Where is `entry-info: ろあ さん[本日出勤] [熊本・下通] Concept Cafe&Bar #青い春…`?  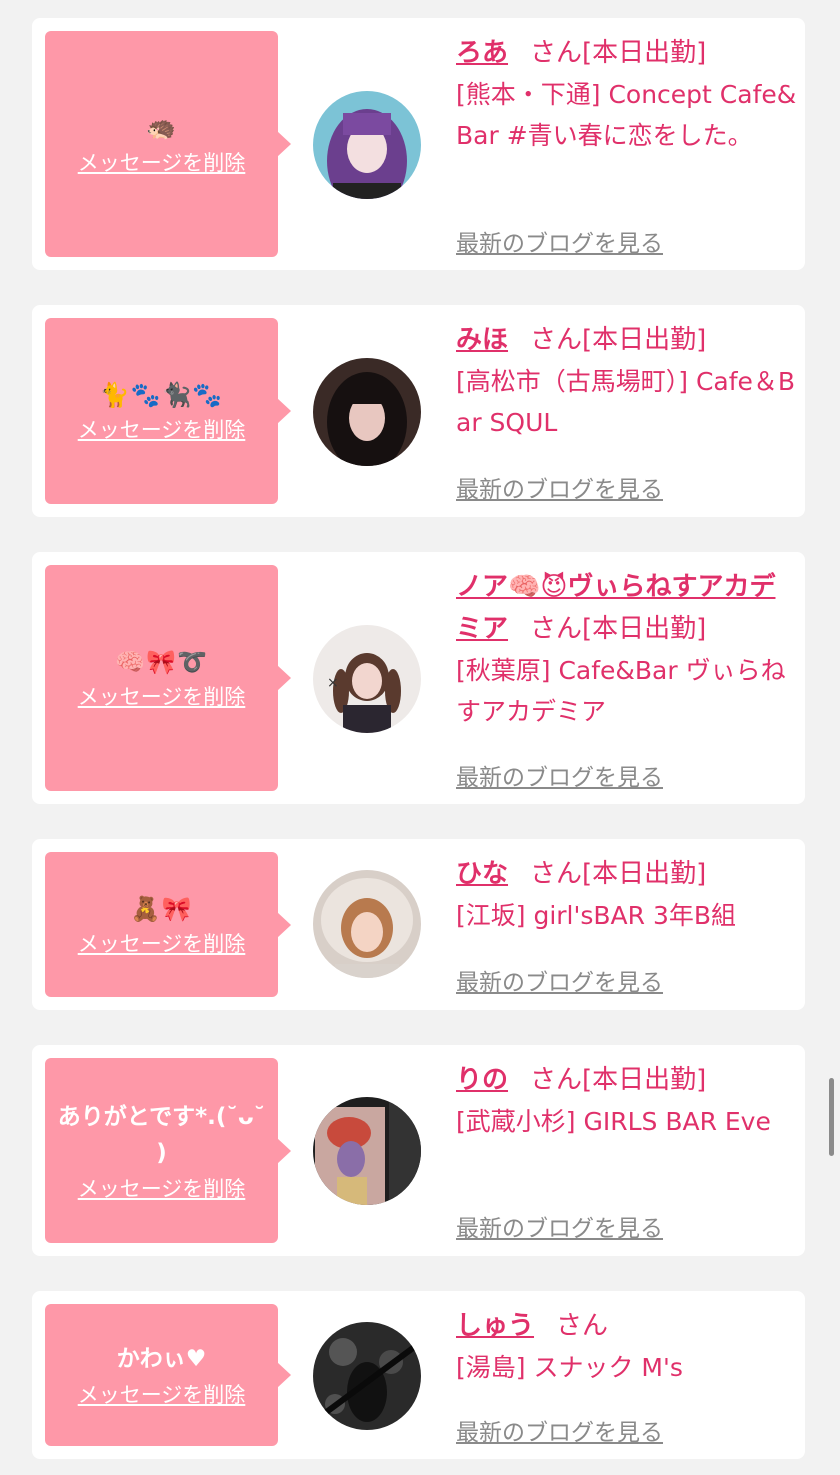 entry-info: ろあ さん[本日出勤] [熊本・下通] Concept Cafe&Bar #青い春… is located at coordinates (628, 144).